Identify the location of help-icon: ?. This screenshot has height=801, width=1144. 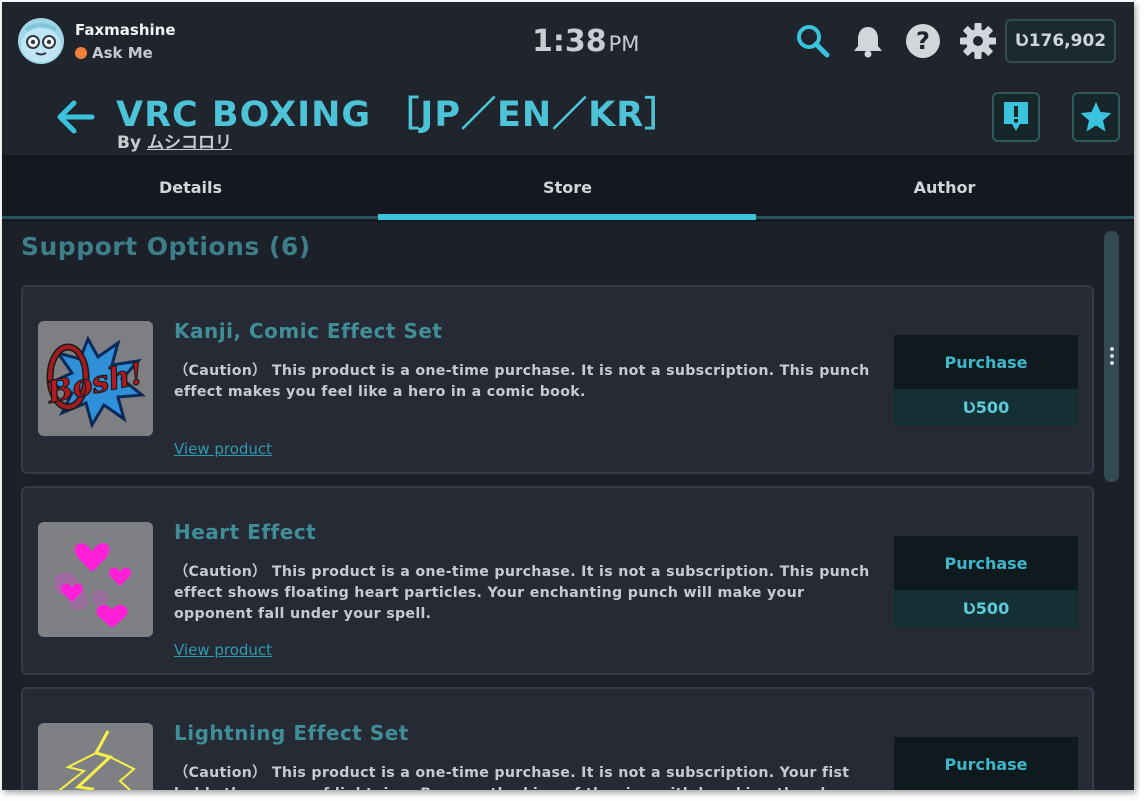
(923, 41).